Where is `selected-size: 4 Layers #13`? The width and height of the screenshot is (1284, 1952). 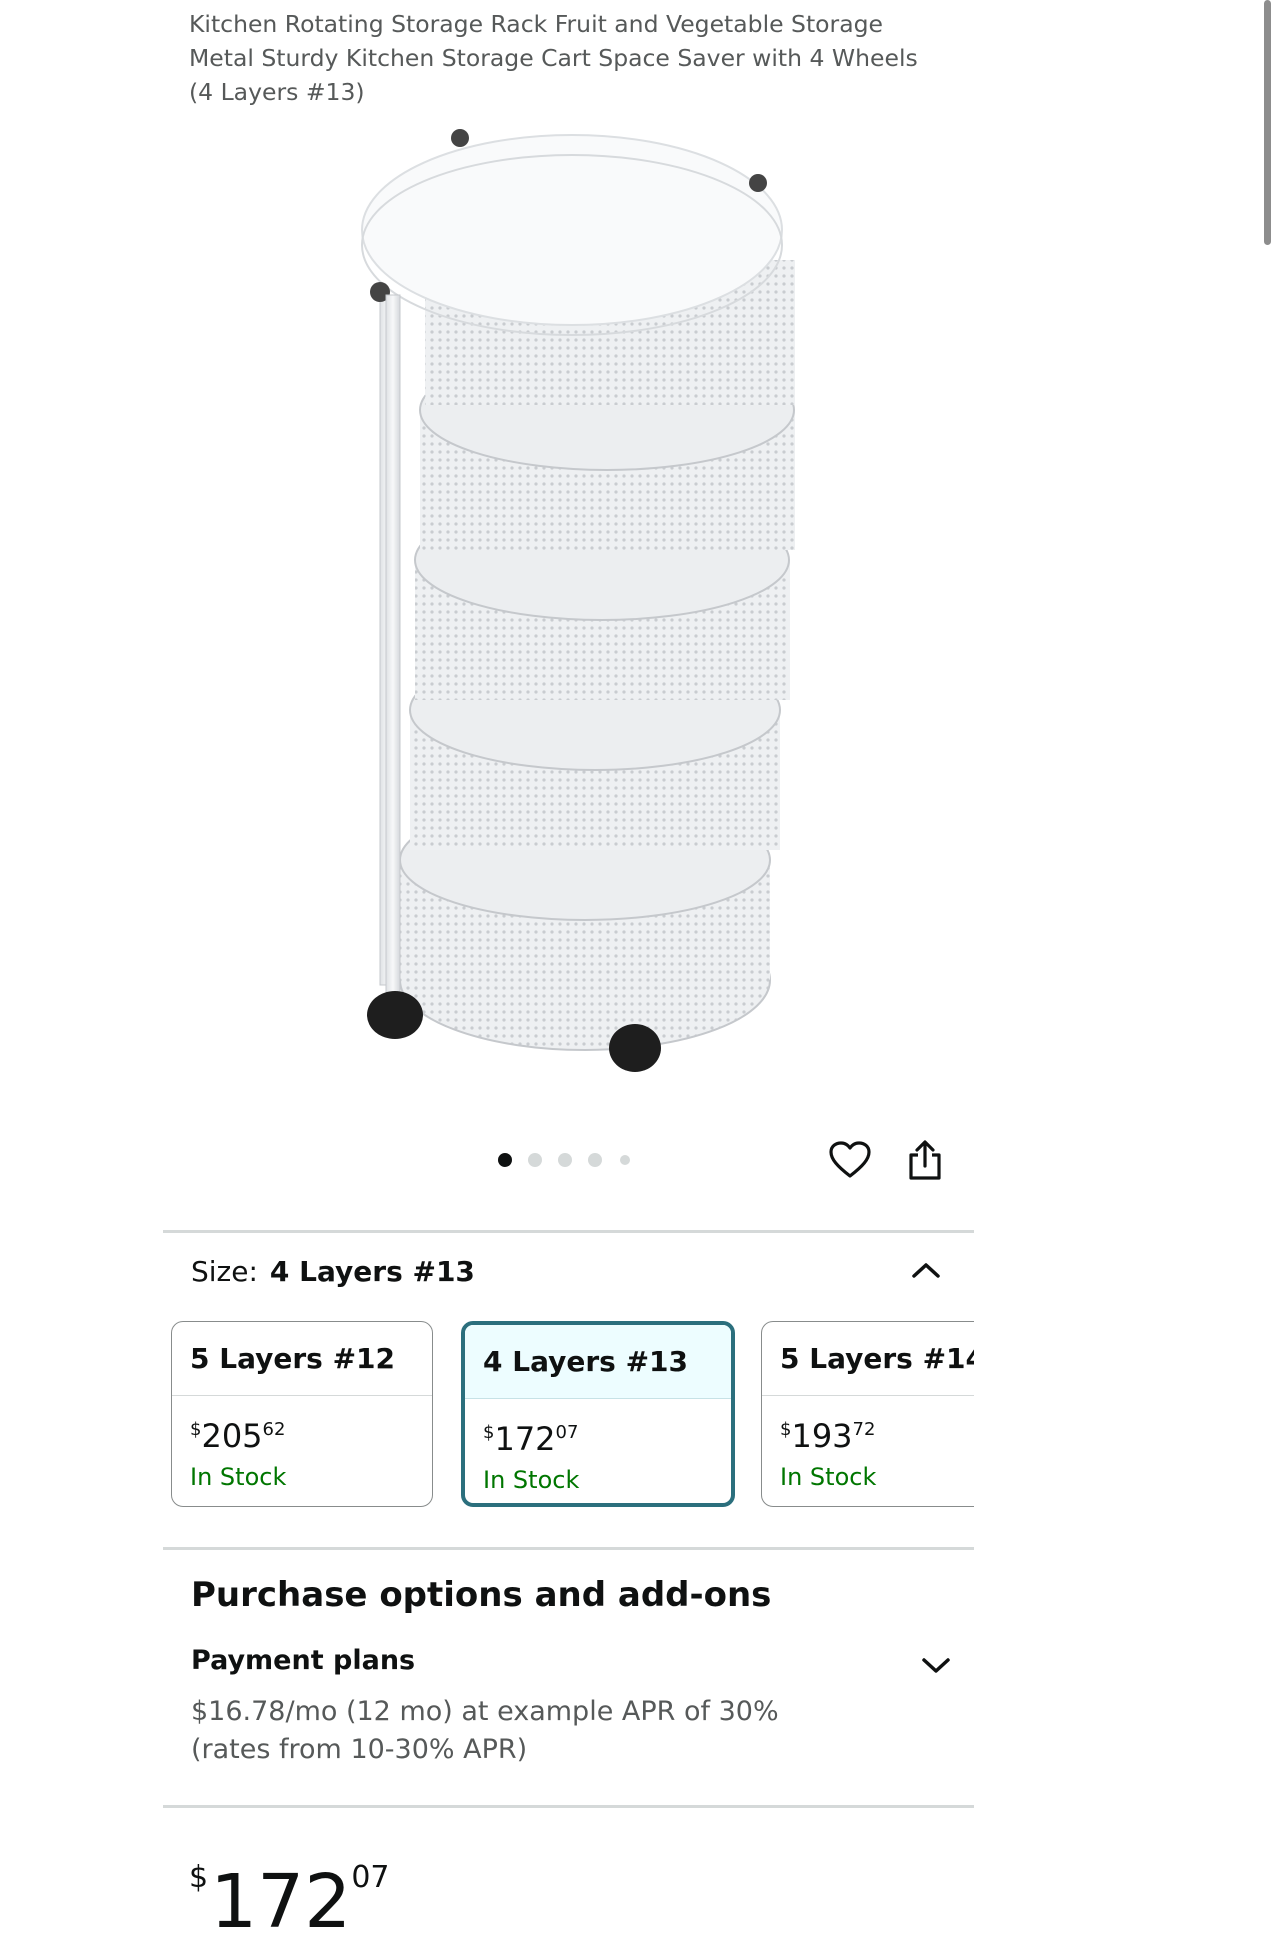
selected-size: 4 Layers #13 is located at coordinates (372, 1271).